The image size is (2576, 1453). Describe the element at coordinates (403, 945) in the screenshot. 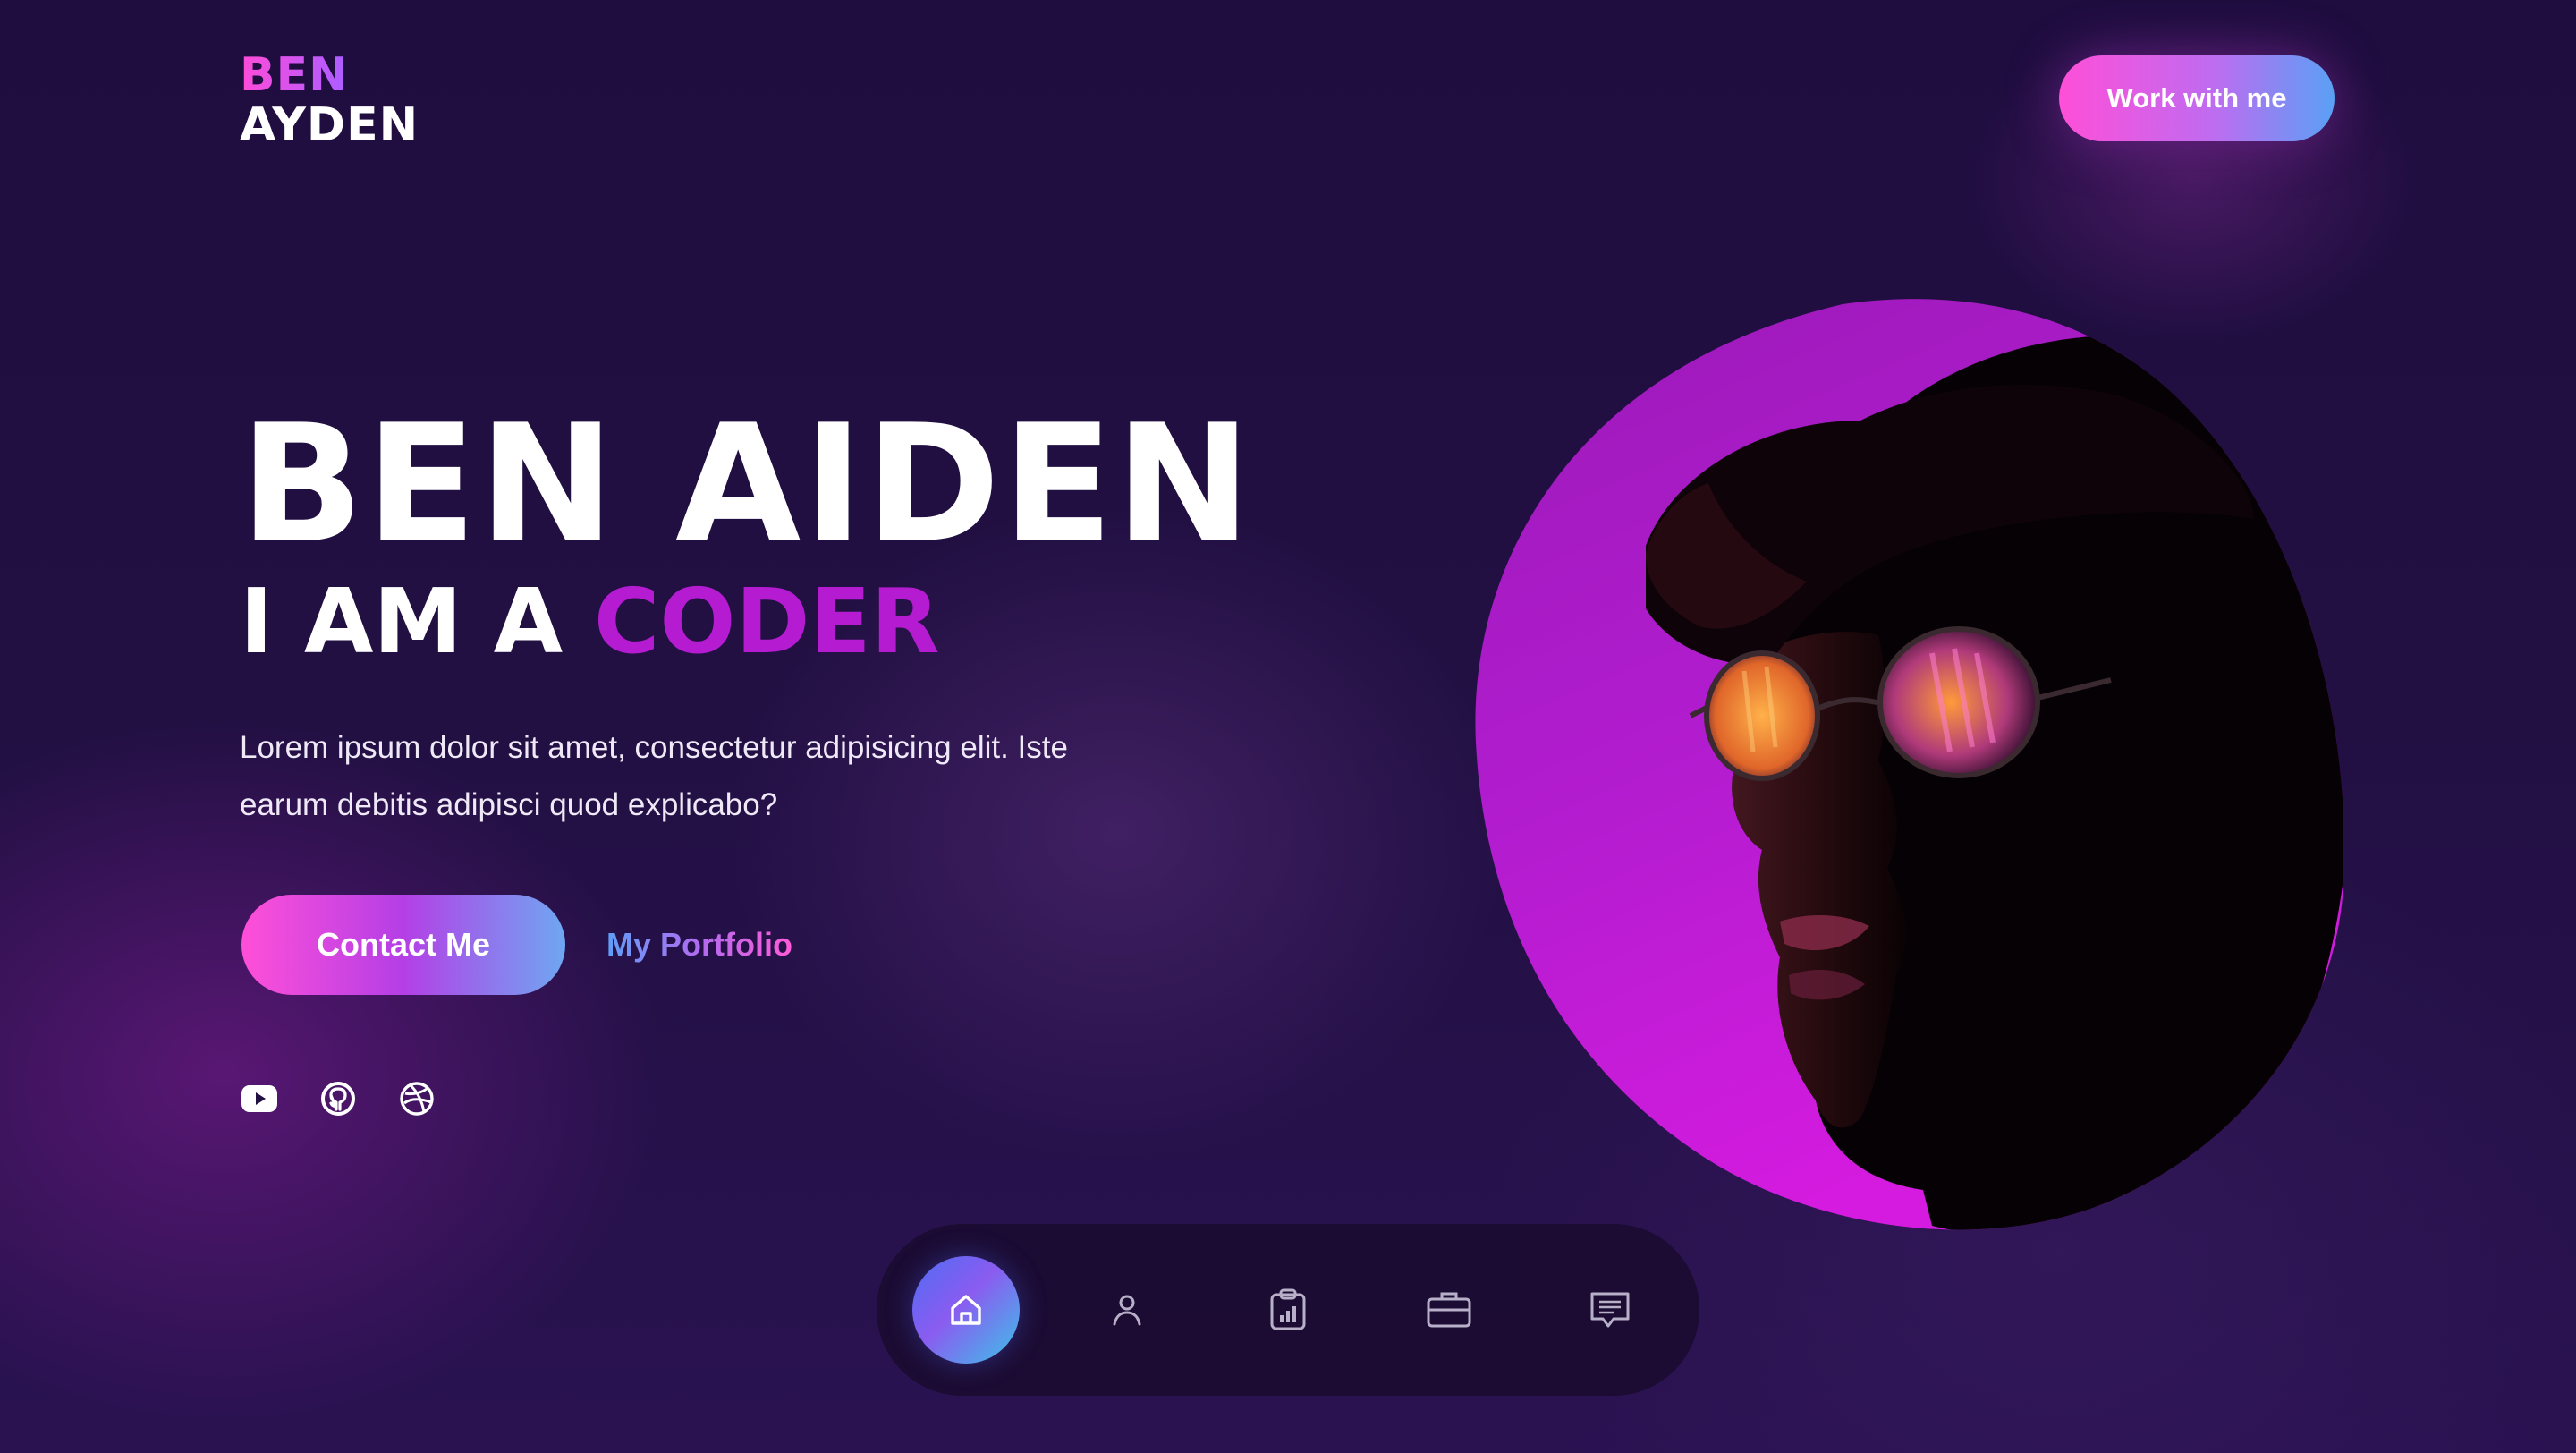

I see `contact-me-button: Contact Me` at that location.